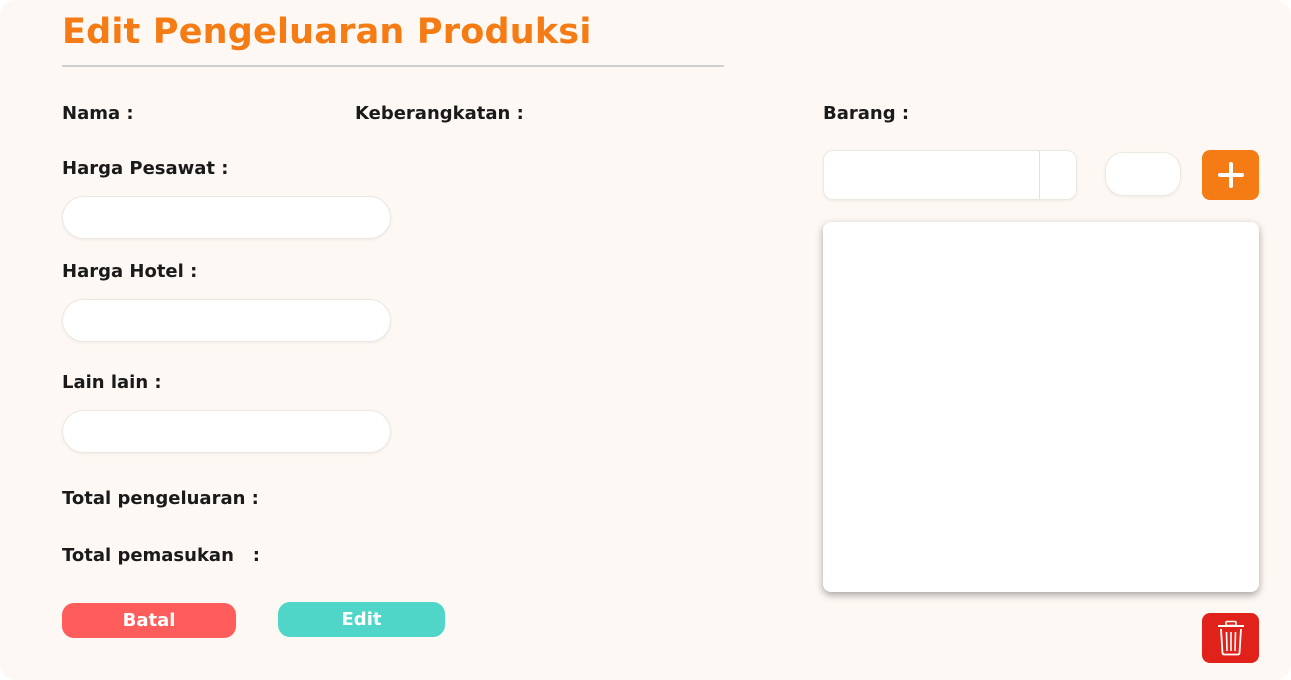  I want to click on harga-pesawat-input, so click(226, 217).